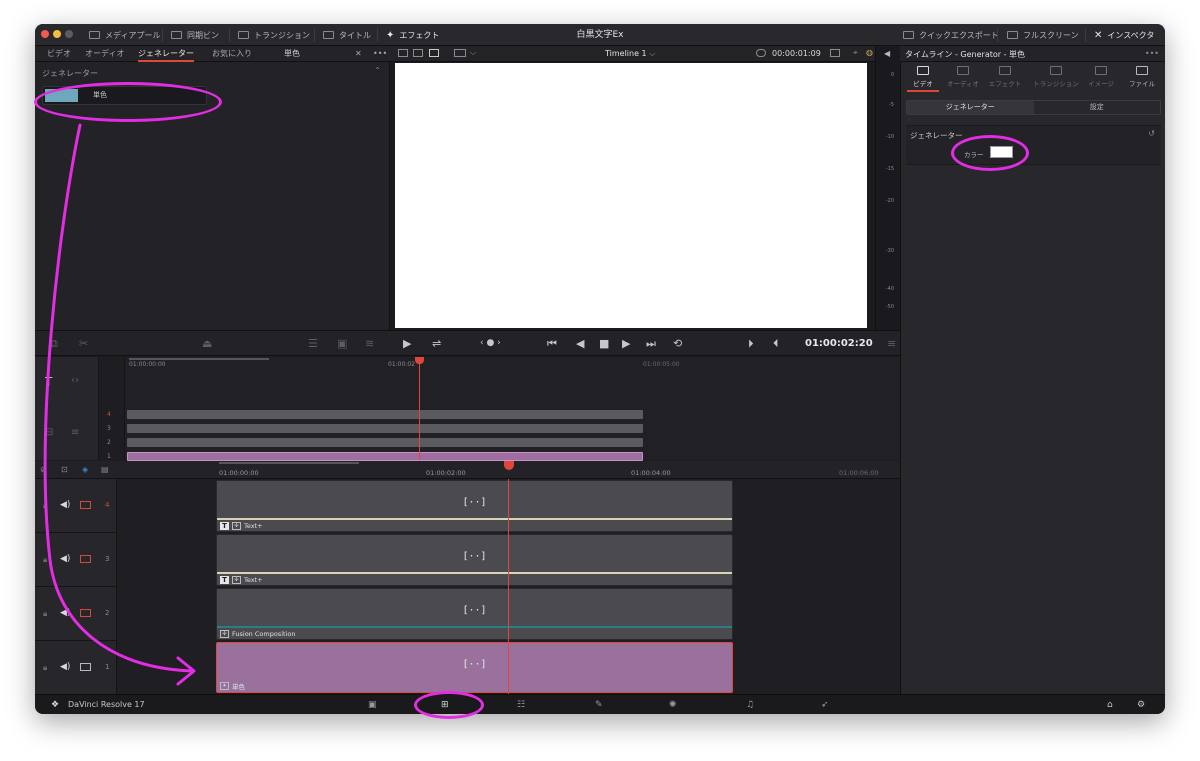 The height and width of the screenshot is (761, 1200). Describe the element at coordinates (473, 53) in the screenshot. I see `viewer-mode-chevron-icon: ⌵` at that location.